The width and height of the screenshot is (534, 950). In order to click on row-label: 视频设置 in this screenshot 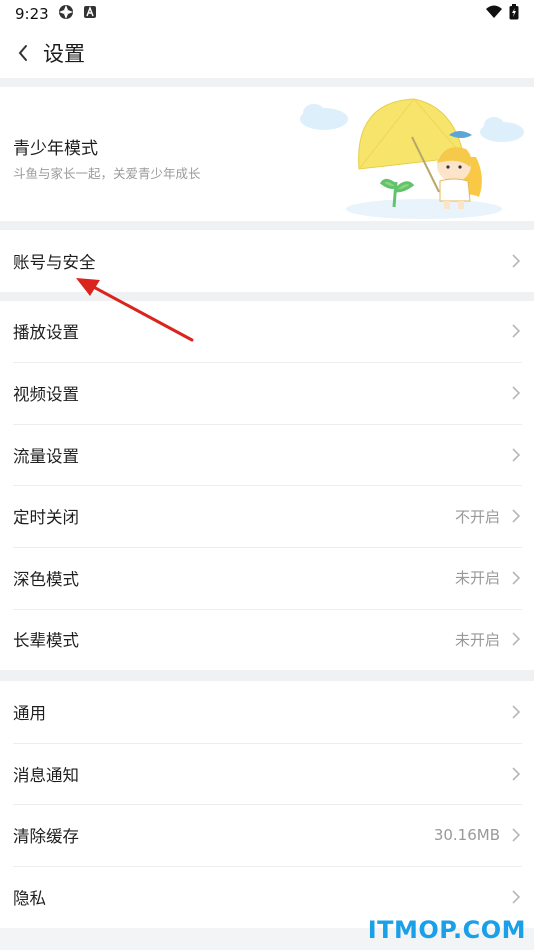, I will do `click(46, 394)`.